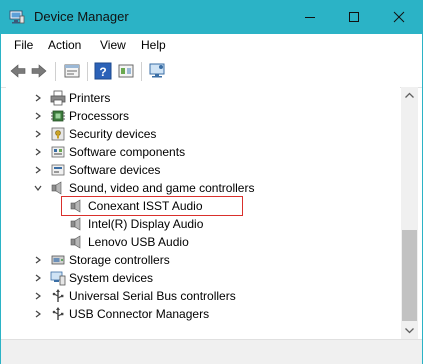 This screenshot has height=364, width=423. What do you see at coordinates (152, 206) in the screenshot?
I see `highlight-annotation` at bounding box center [152, 206].